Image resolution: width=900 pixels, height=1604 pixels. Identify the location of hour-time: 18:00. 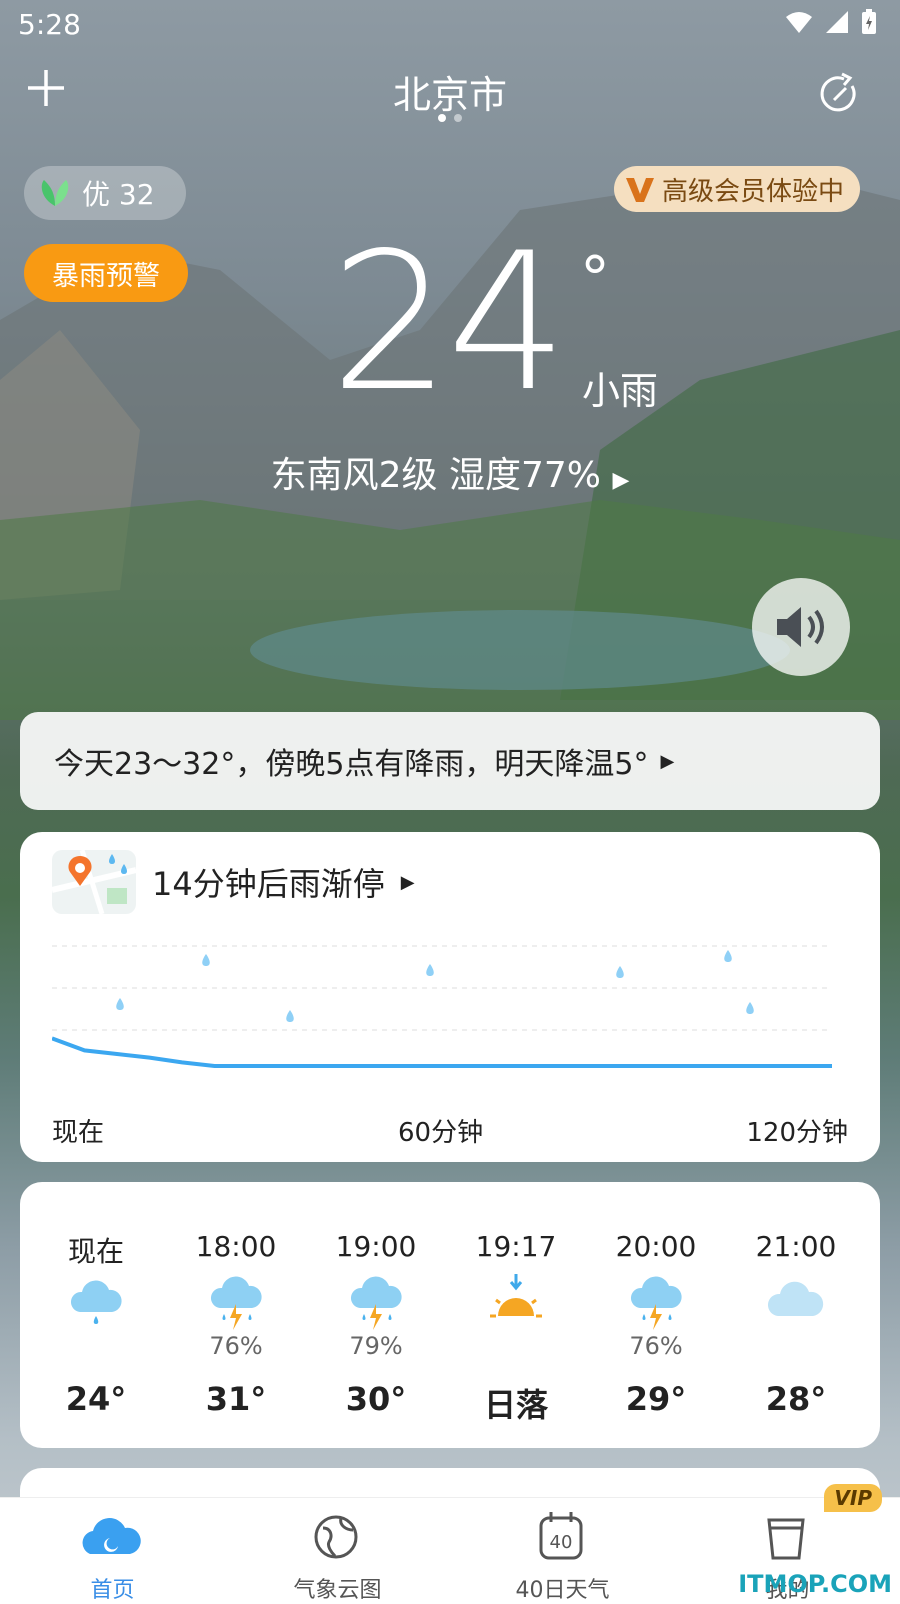
(236, 1246).